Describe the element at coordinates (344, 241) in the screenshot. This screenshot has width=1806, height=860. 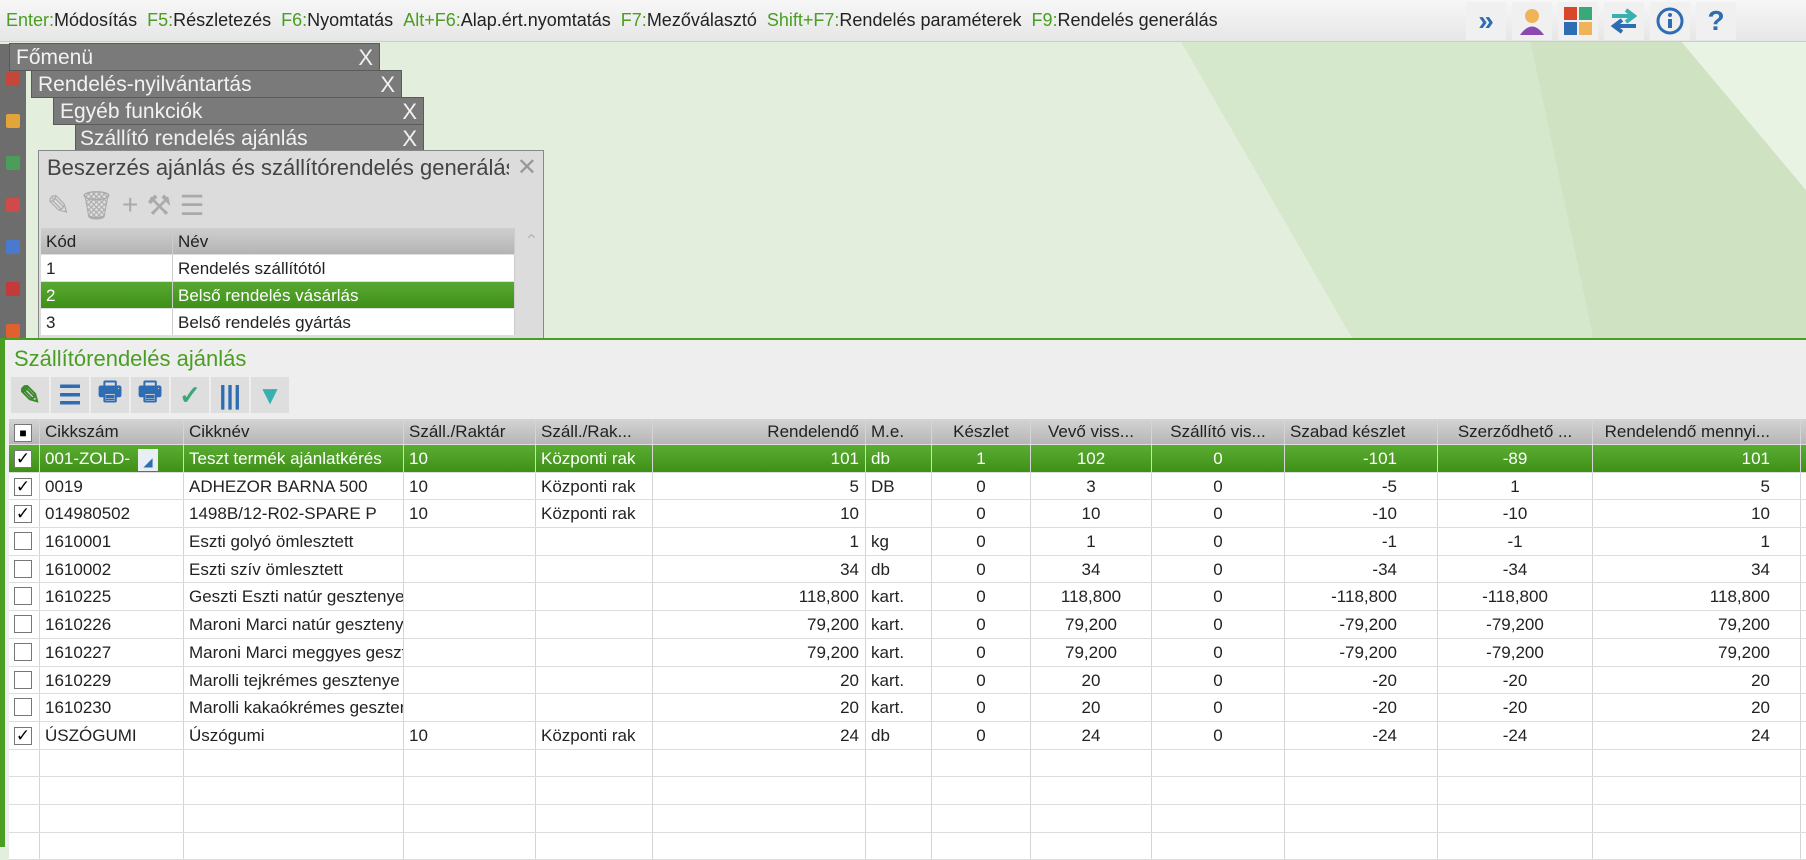
I see `column-header-nev: Név` at that location.